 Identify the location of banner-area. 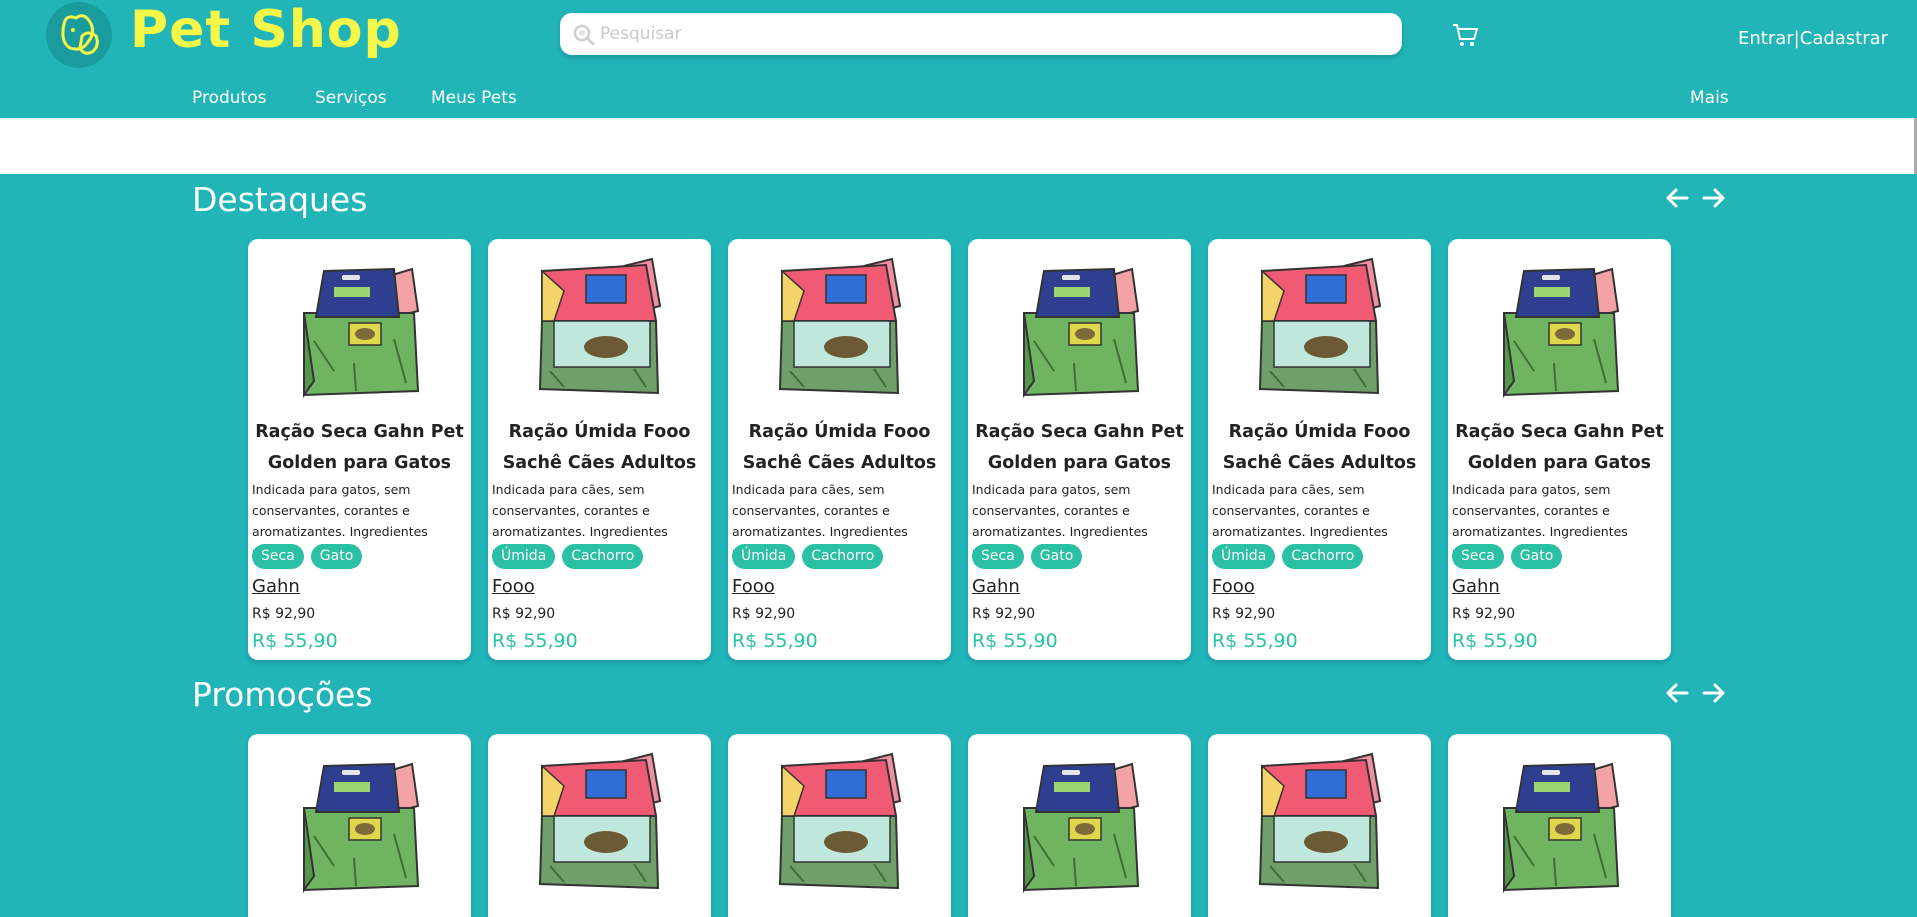
(958, 146).